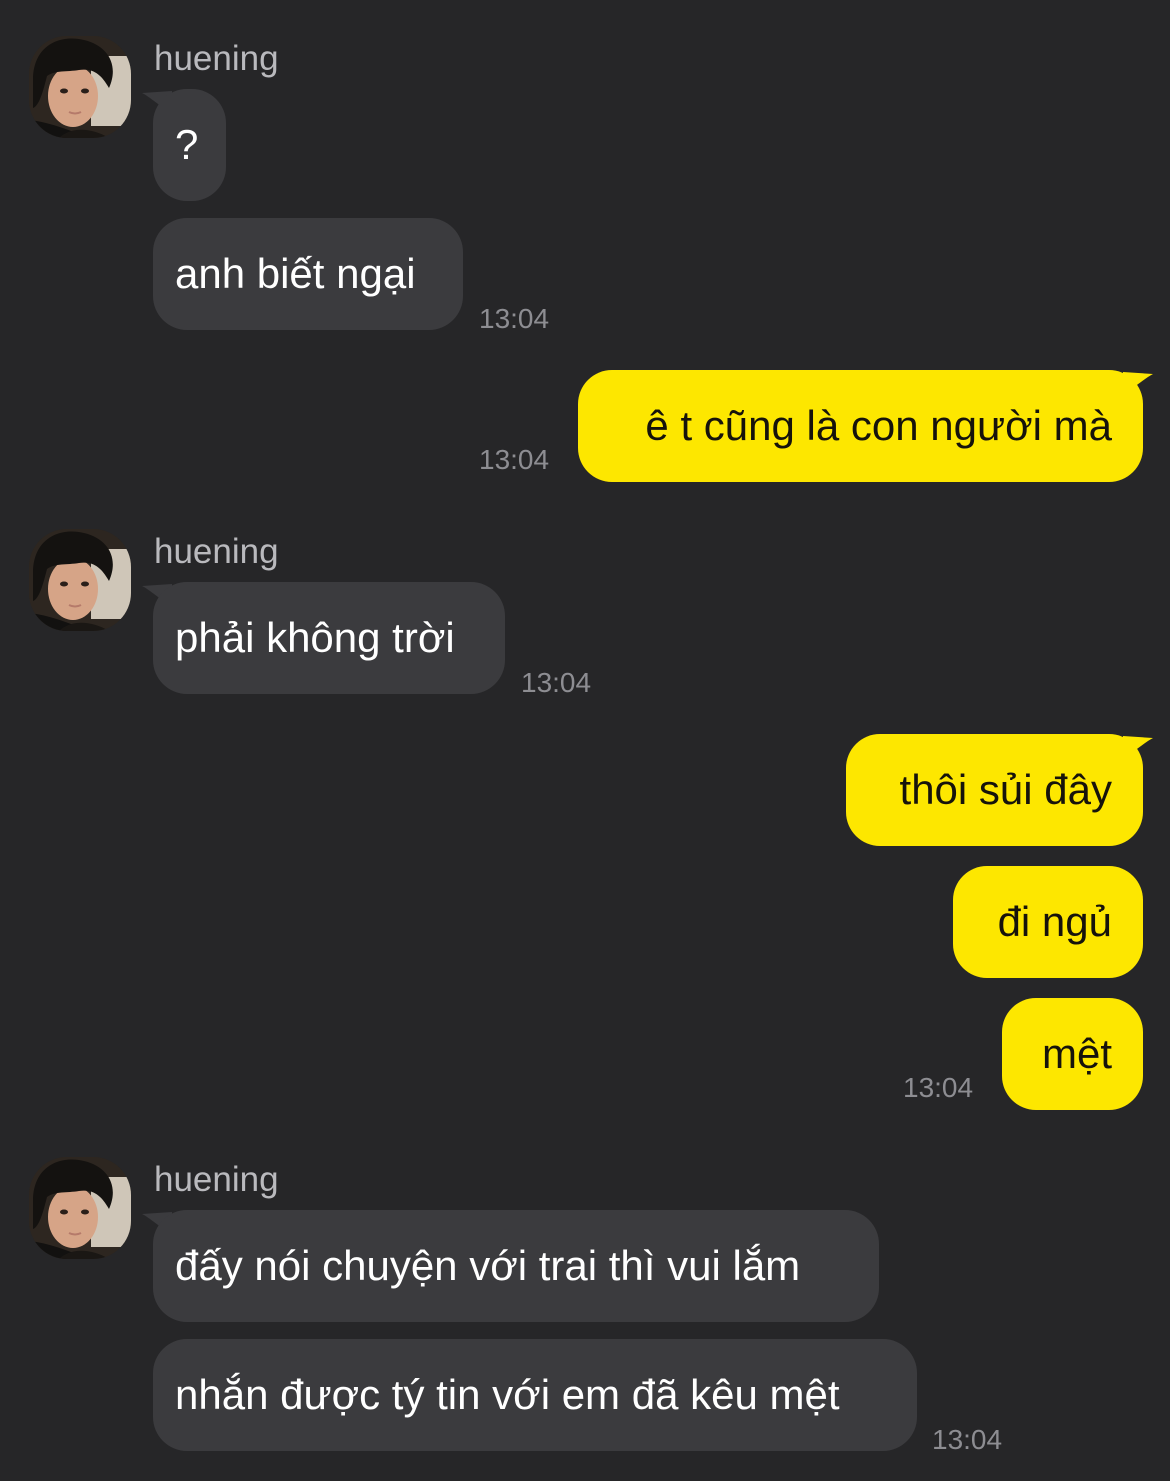 The image size is (1170, 1481). I want to click on message-bubble: ê t cũng là con người mà, so click(860, 426).